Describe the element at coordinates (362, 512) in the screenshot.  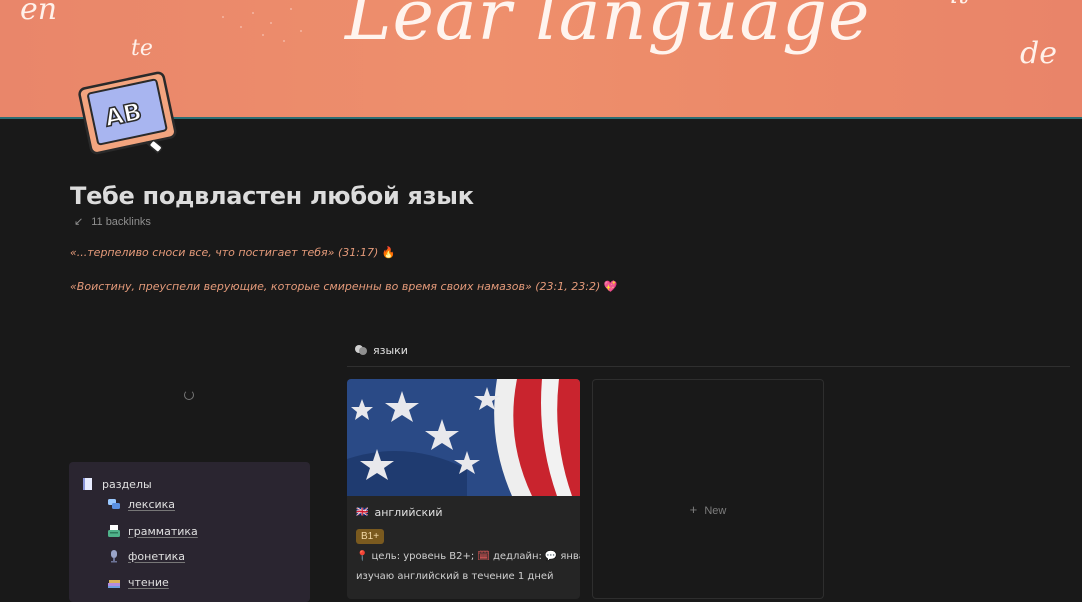
I see `uk-flag-icon: 🇬🇧` at that location.